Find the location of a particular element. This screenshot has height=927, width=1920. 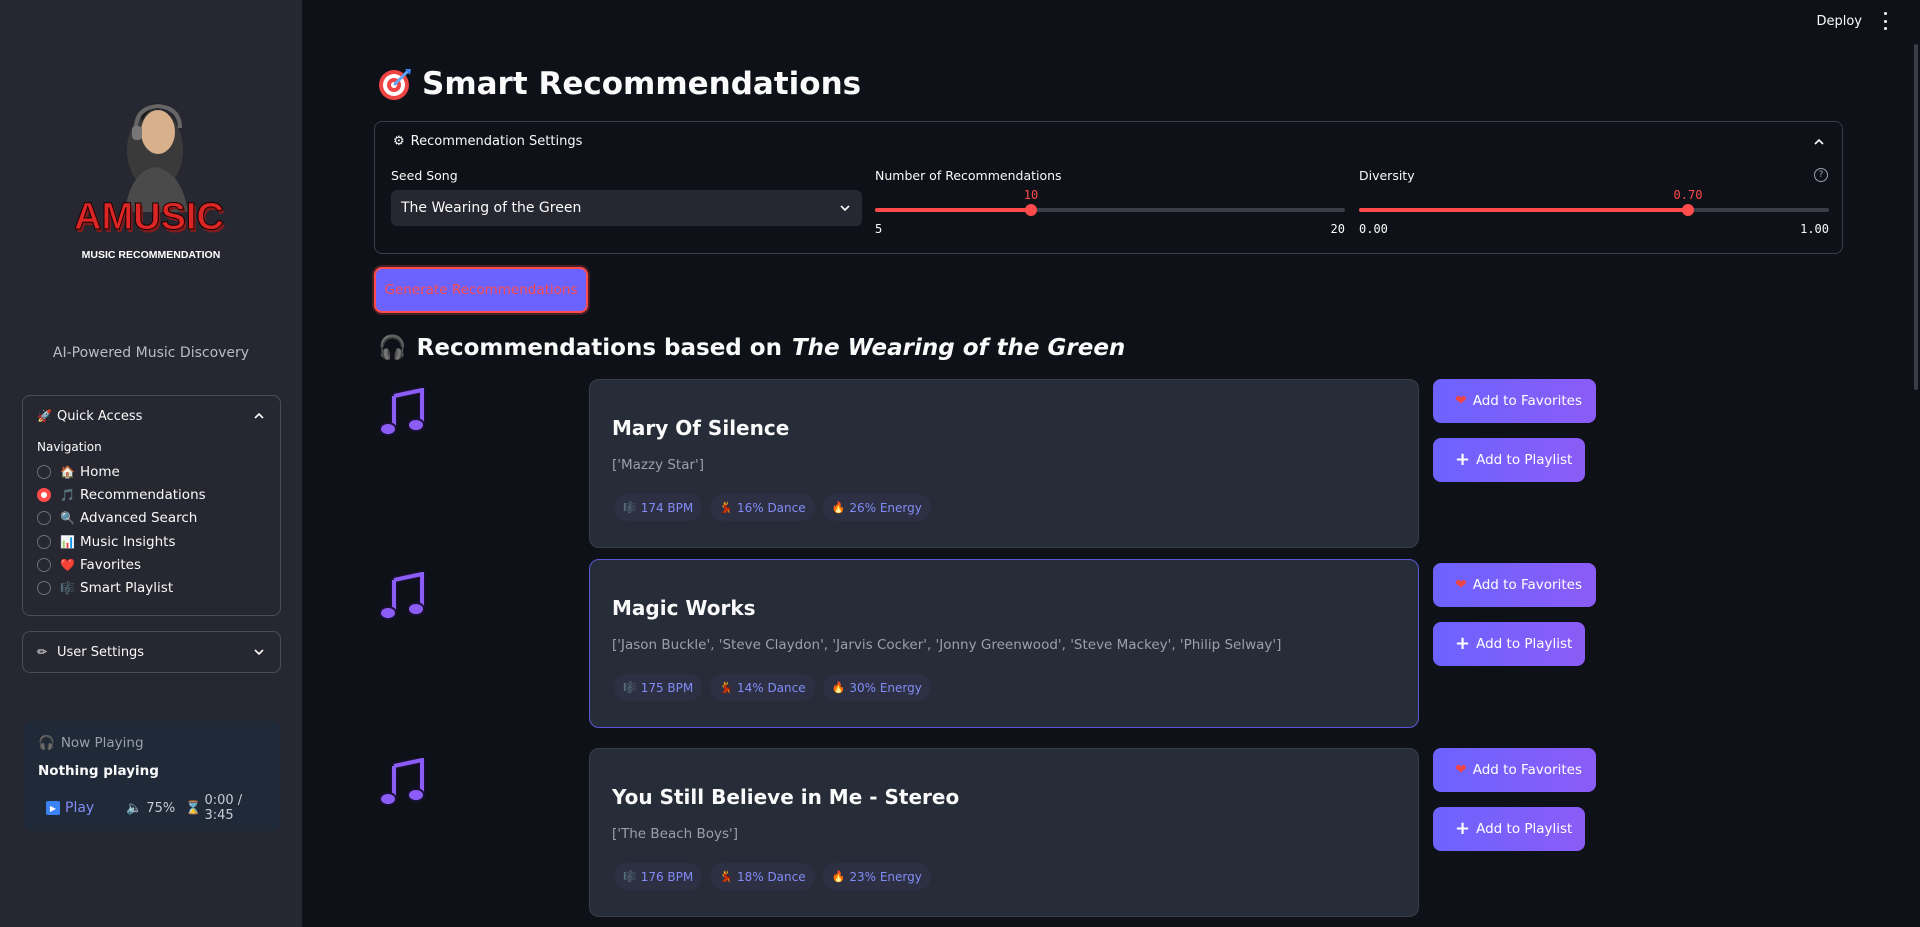

nav-item-label: Advanced Search is located at coordinates (139, 518).